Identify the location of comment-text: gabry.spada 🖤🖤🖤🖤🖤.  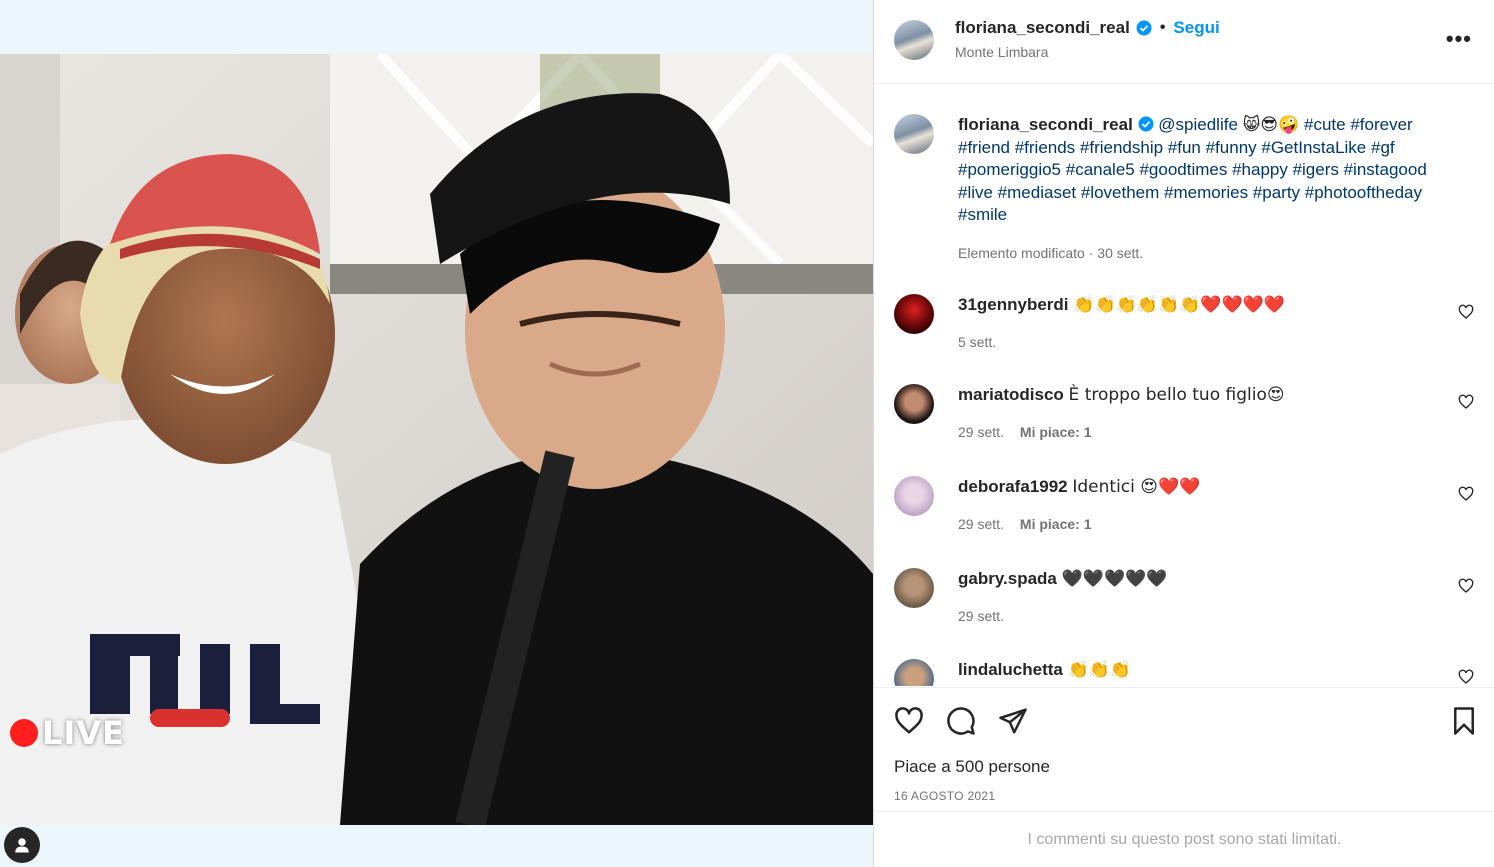
(1216, 579).